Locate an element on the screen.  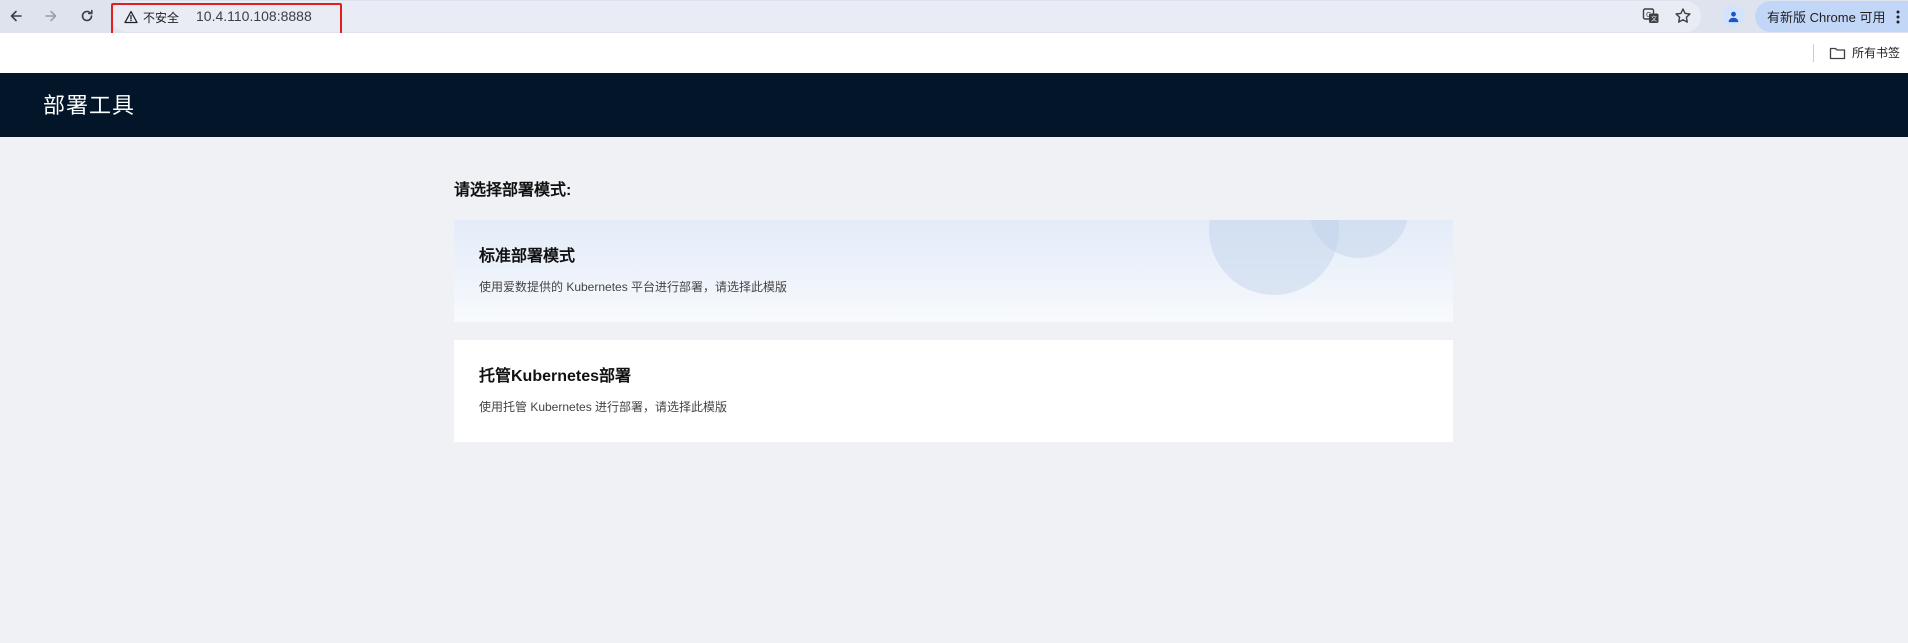
option-description: 使用托管 Kubernetes 进行部署，请选择此模版 is located at coordinates (603, 407).